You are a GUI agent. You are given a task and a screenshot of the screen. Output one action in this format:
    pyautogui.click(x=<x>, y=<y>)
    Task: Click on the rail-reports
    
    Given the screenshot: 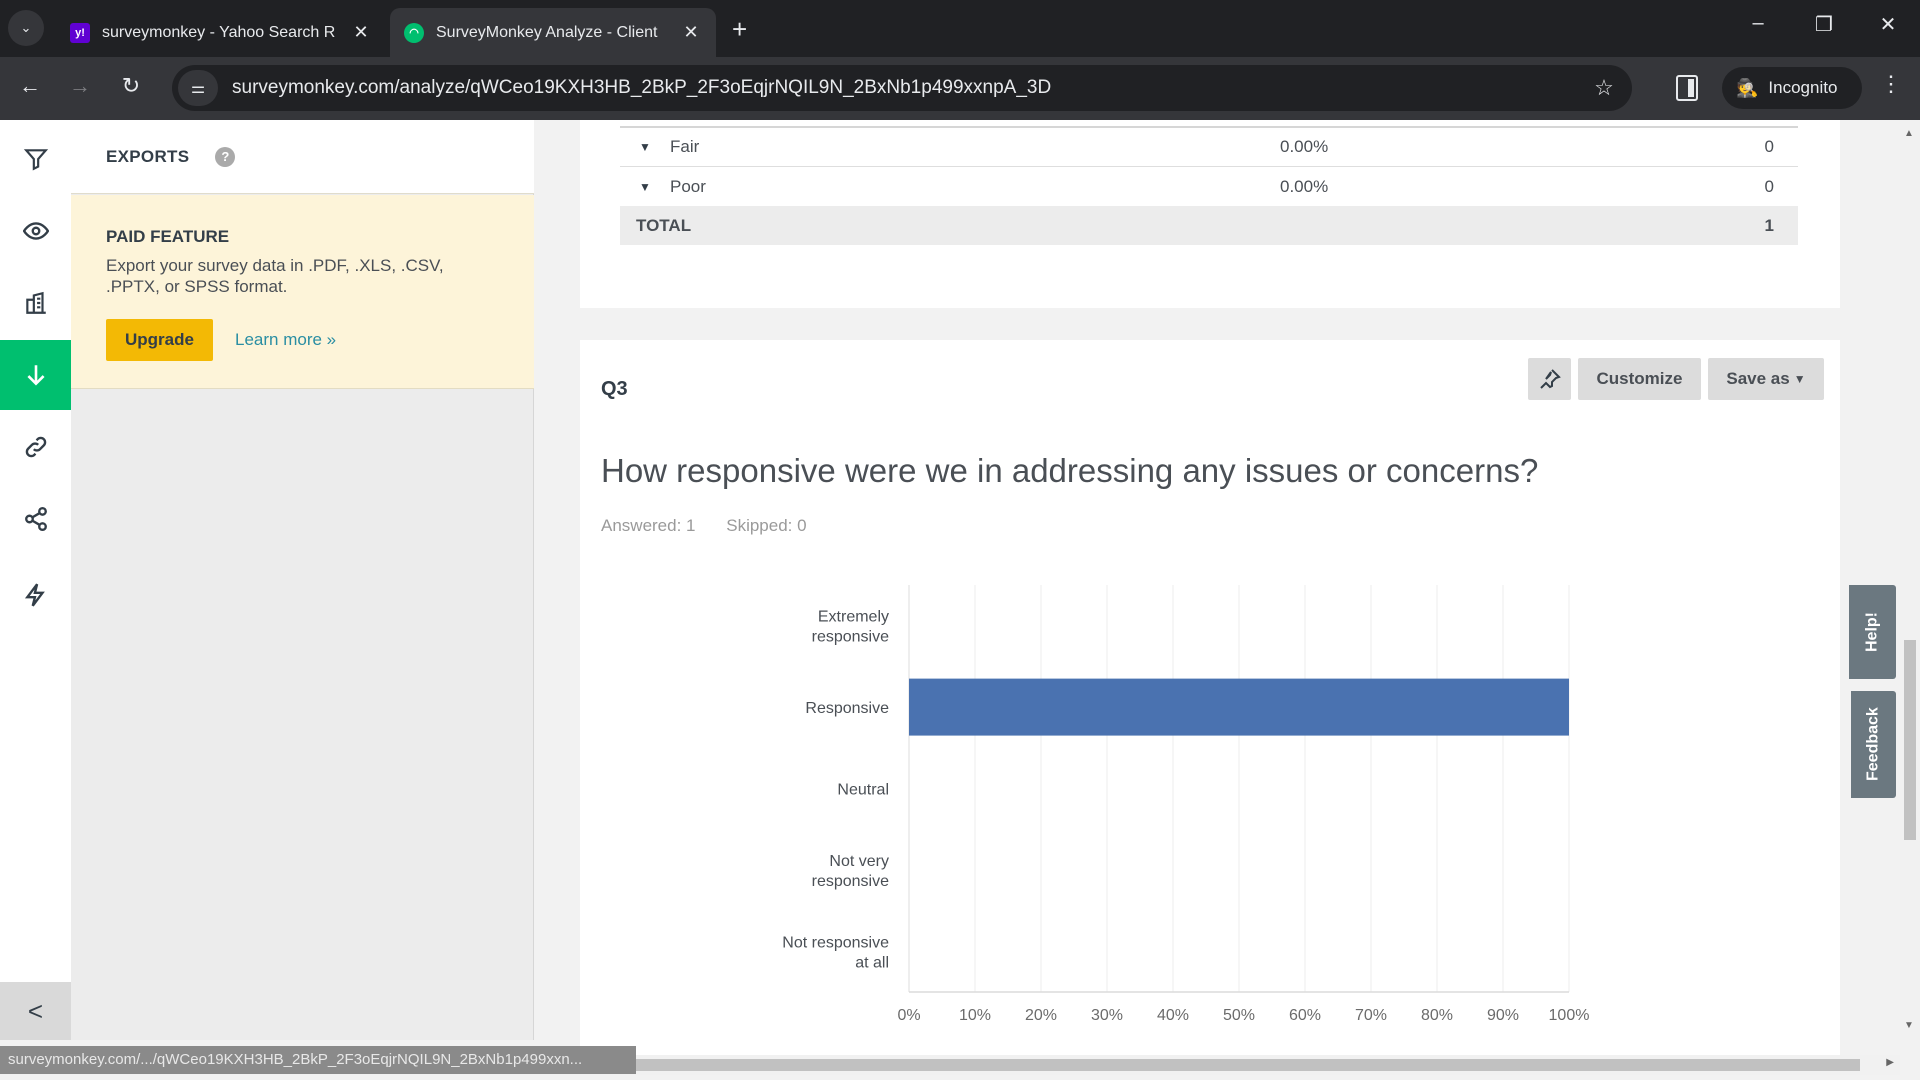 What is the action you would take?
    pyautogui.click(x=35, y=303)
    